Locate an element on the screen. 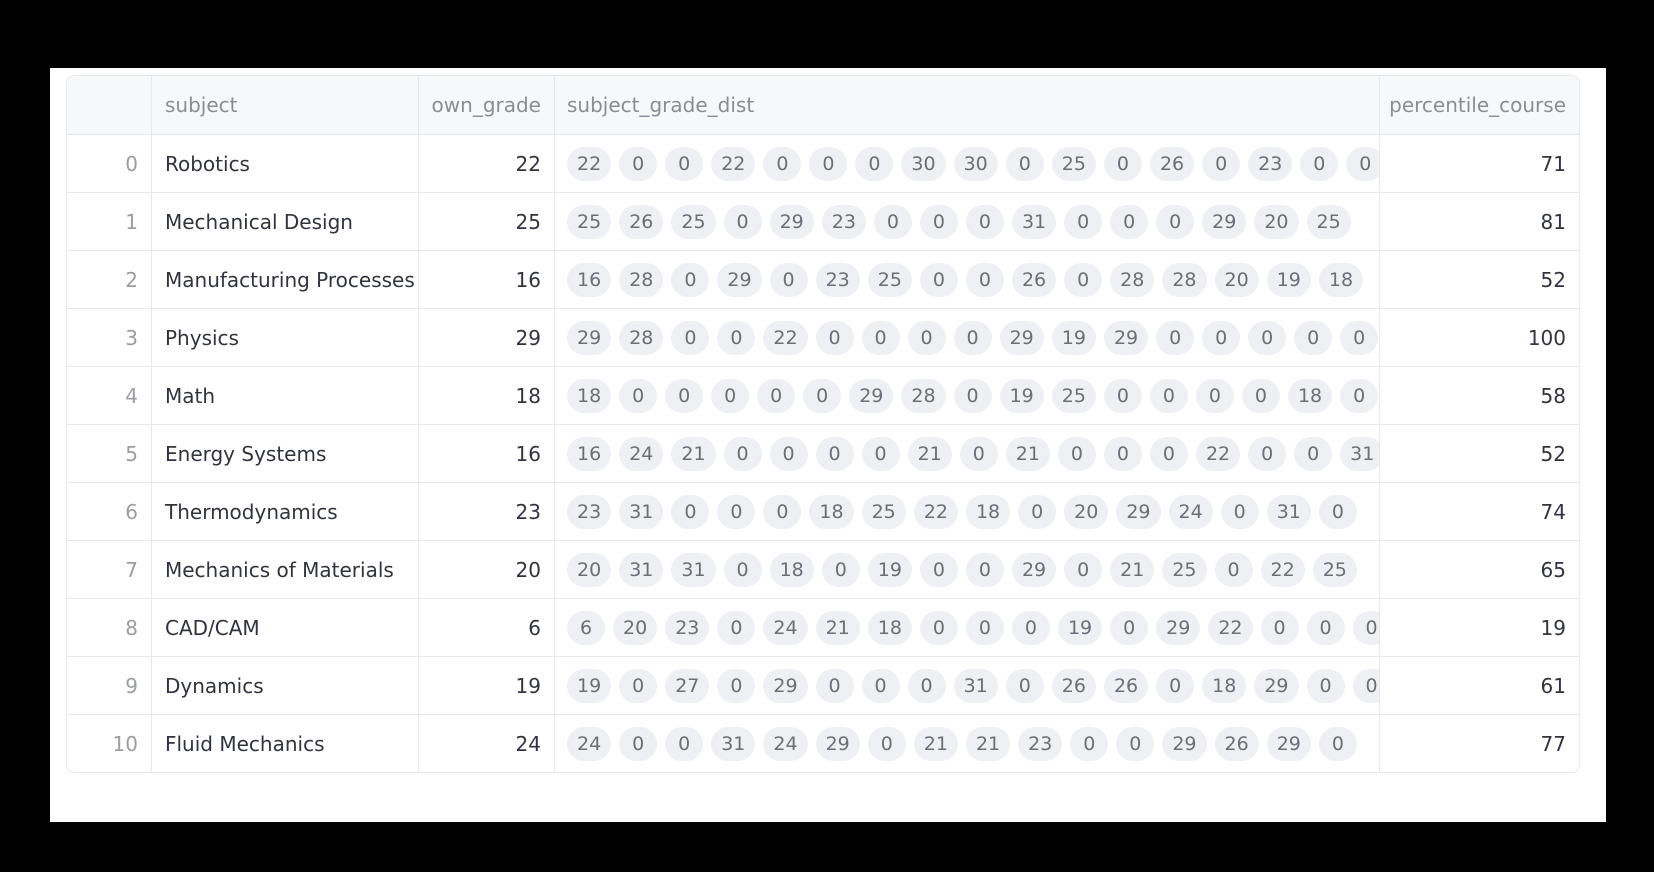  row-index: 4 is located at coordinates (131, 395).